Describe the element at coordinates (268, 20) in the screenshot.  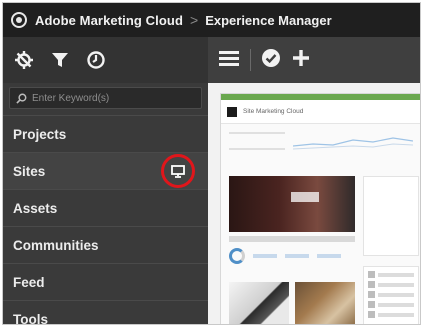
I see `product-title: Experience Manager` at that location.